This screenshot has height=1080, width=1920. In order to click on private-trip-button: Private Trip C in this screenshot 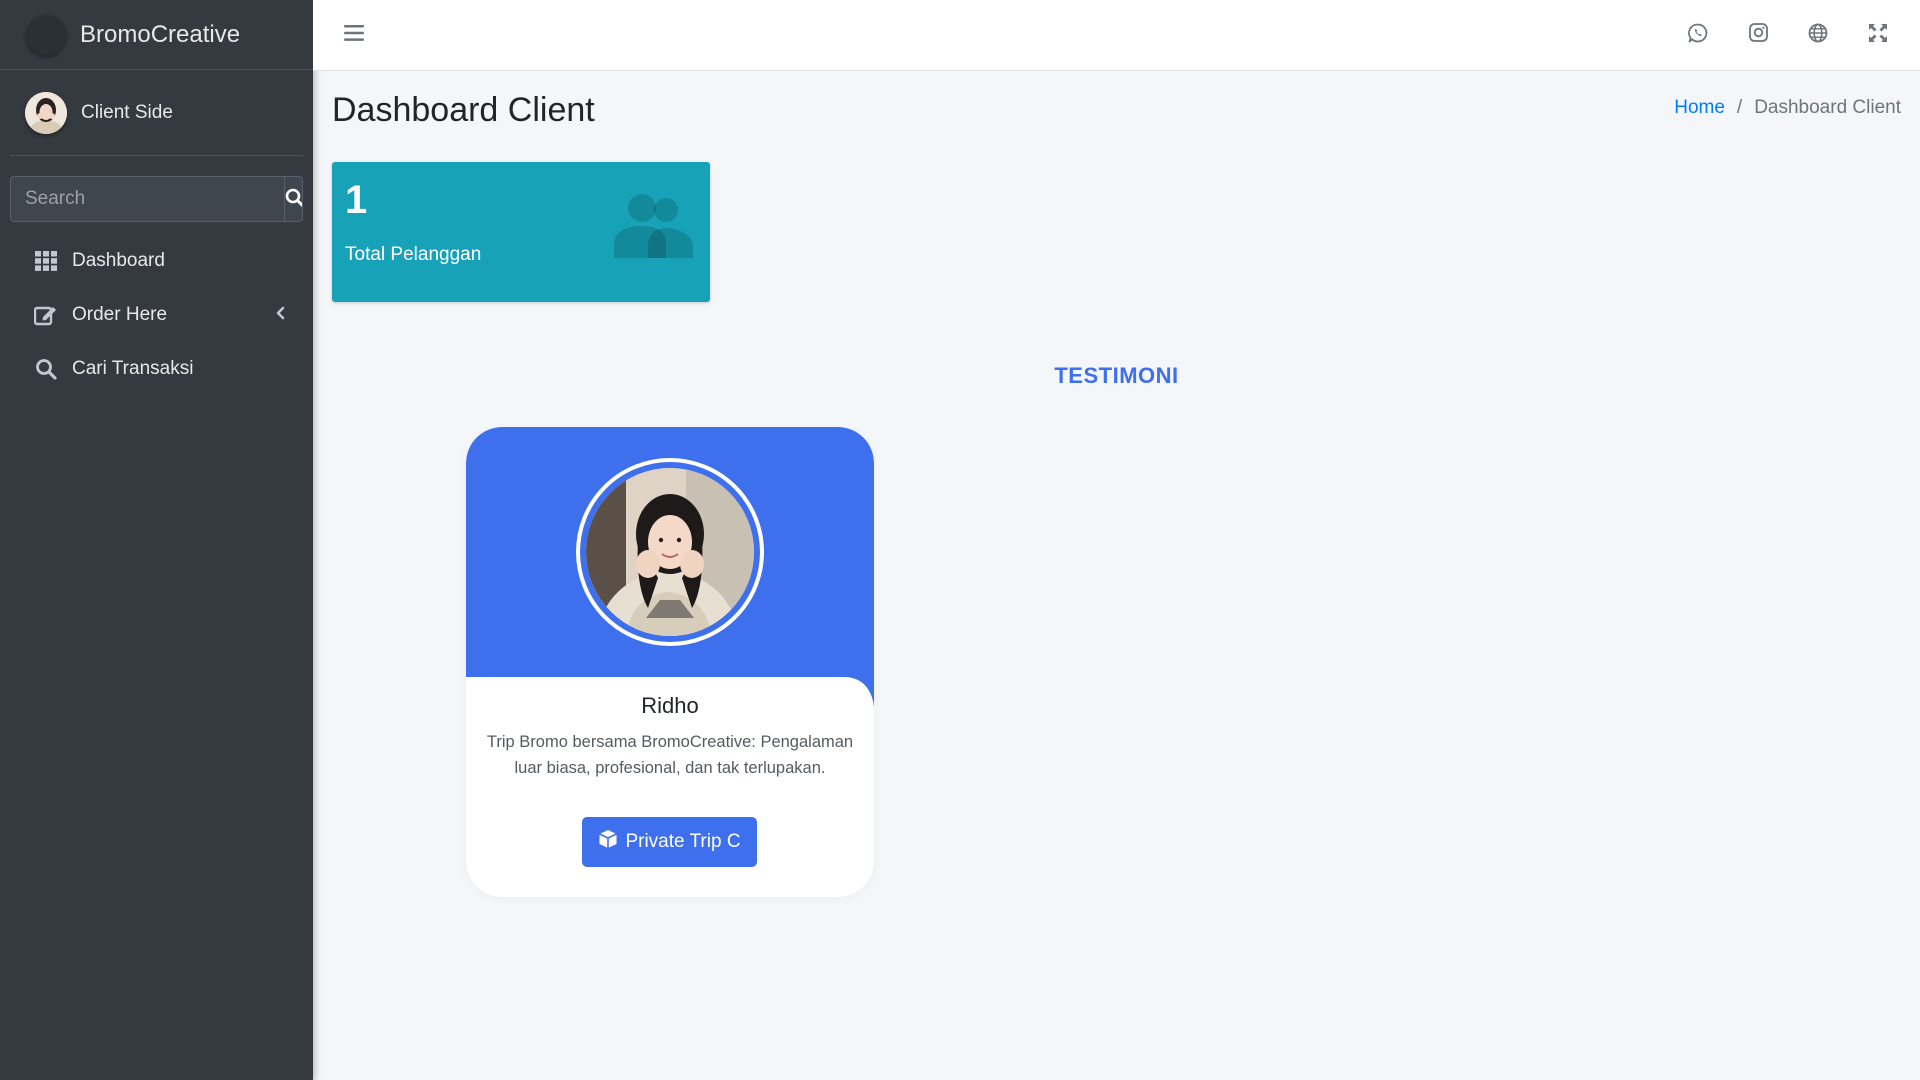, I will do `click(669, 842)`.